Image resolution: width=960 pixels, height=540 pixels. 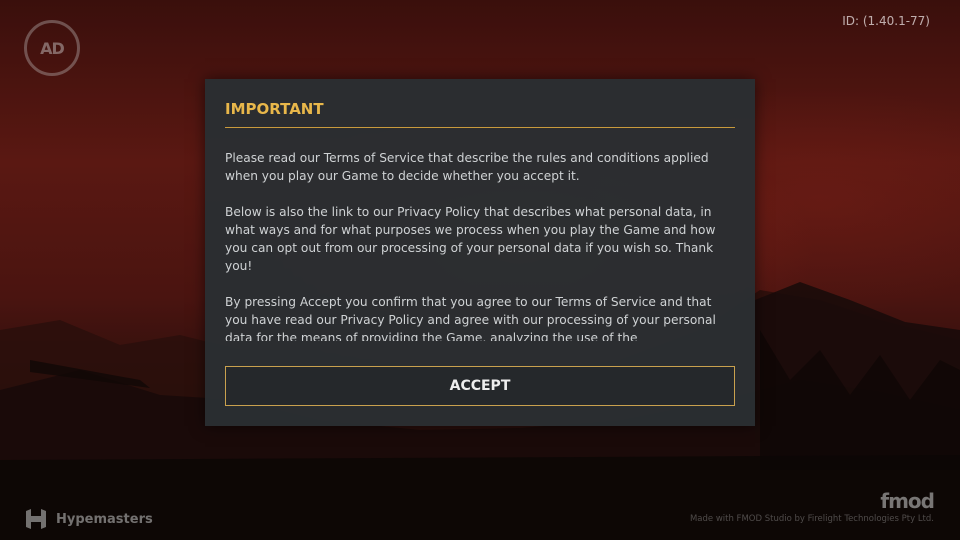 I want to click on hypemasters-icon, so click(x=36, y=519).